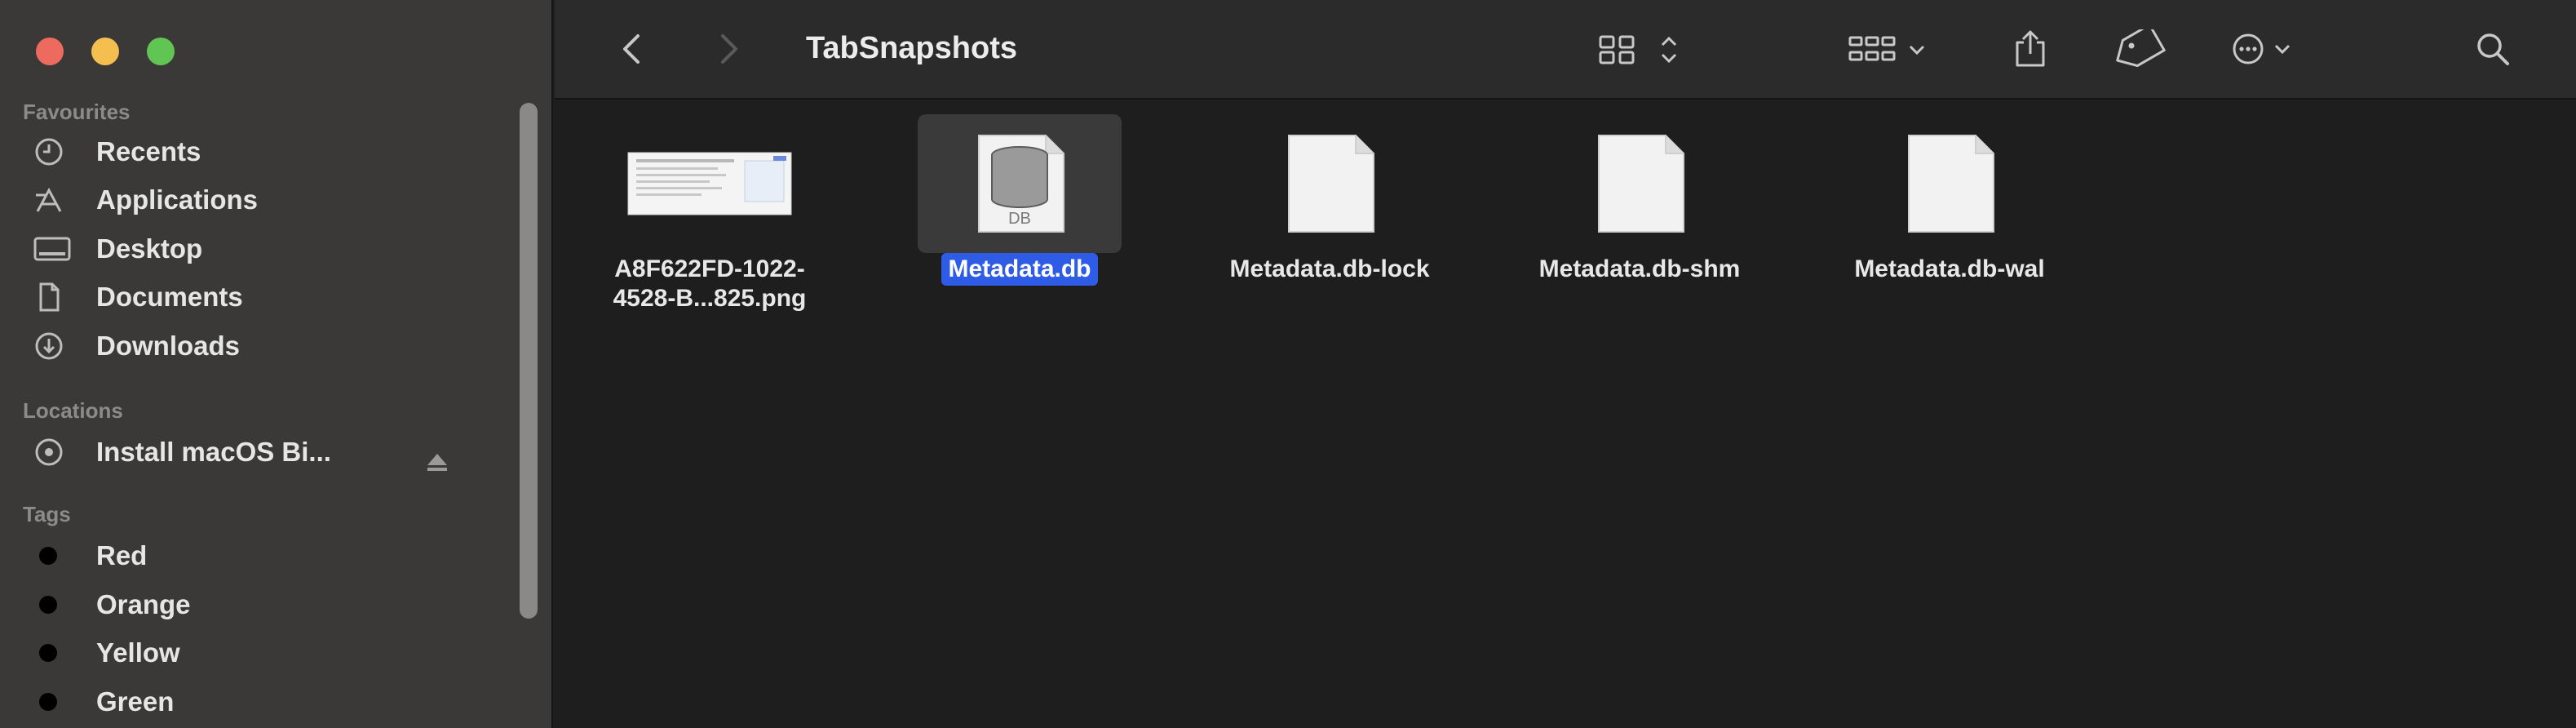  I want to click on sidebar-item-downloads: Downloads, so click(261, 346).